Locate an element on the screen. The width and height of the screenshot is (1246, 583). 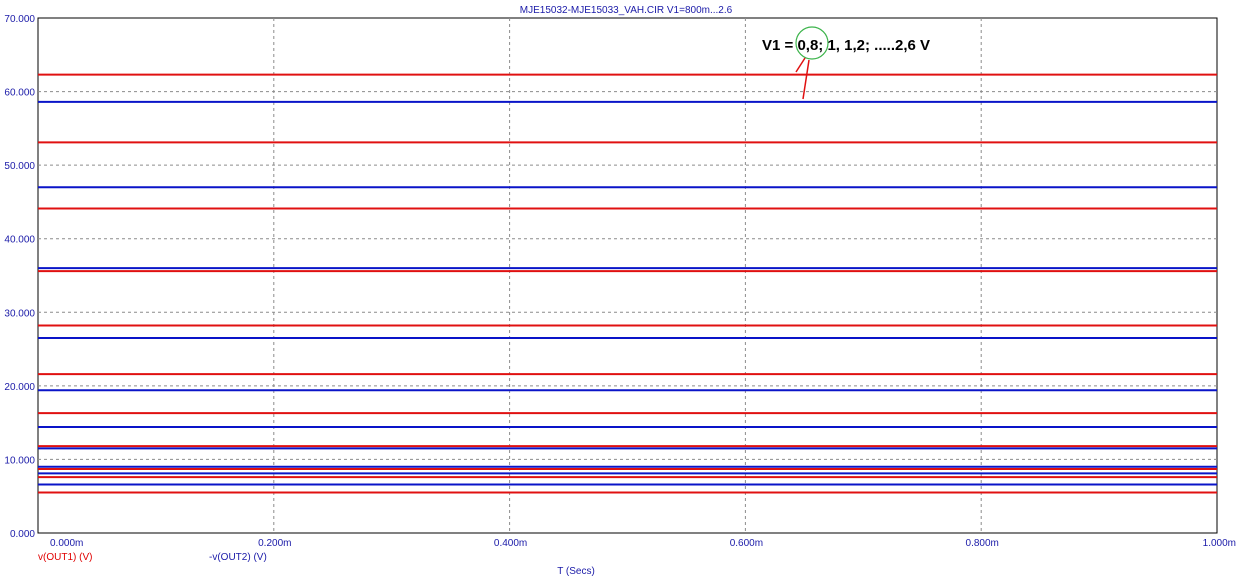
y-tick-label: 0.000 is located at coordinates (22, 534).